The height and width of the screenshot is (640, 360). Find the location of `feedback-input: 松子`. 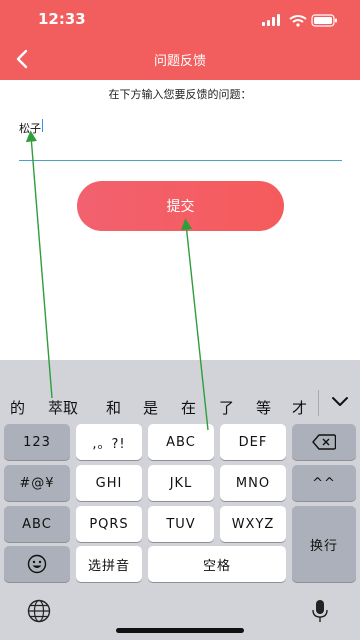

feedback-input: 松子 is located at coordinates (30, 128).